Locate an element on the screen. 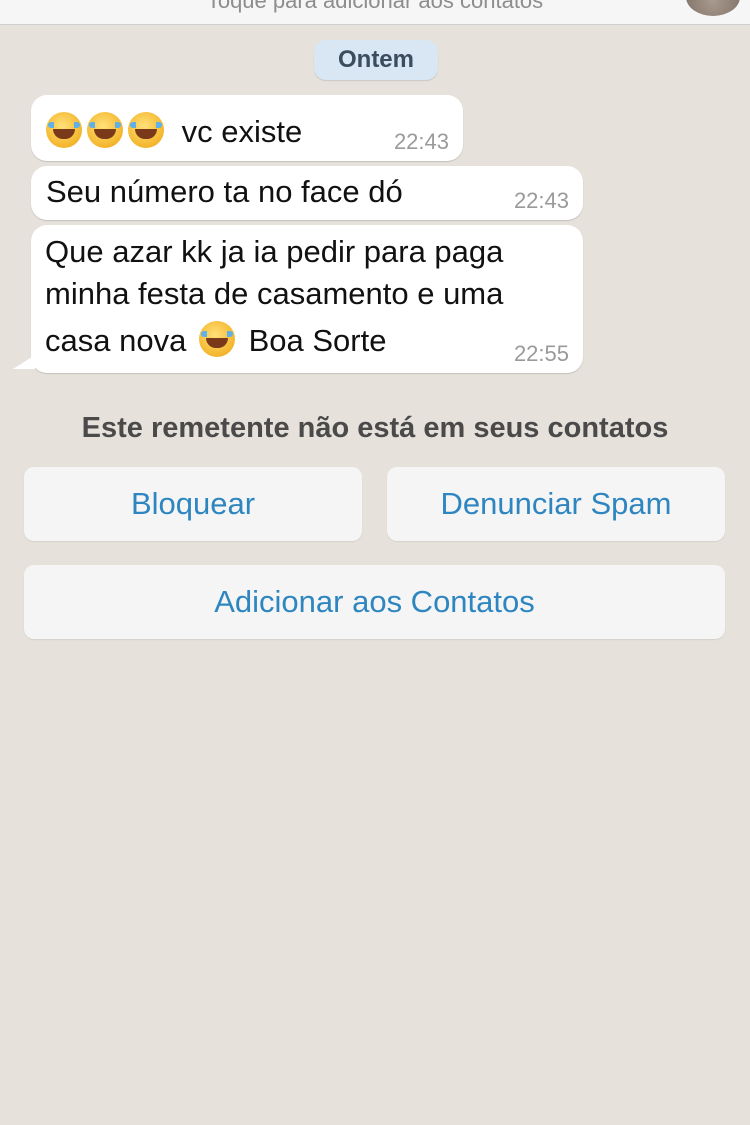 The image size is (750, 1125). message-line-text: Boa Sorte is located at coordinates (317, 340).